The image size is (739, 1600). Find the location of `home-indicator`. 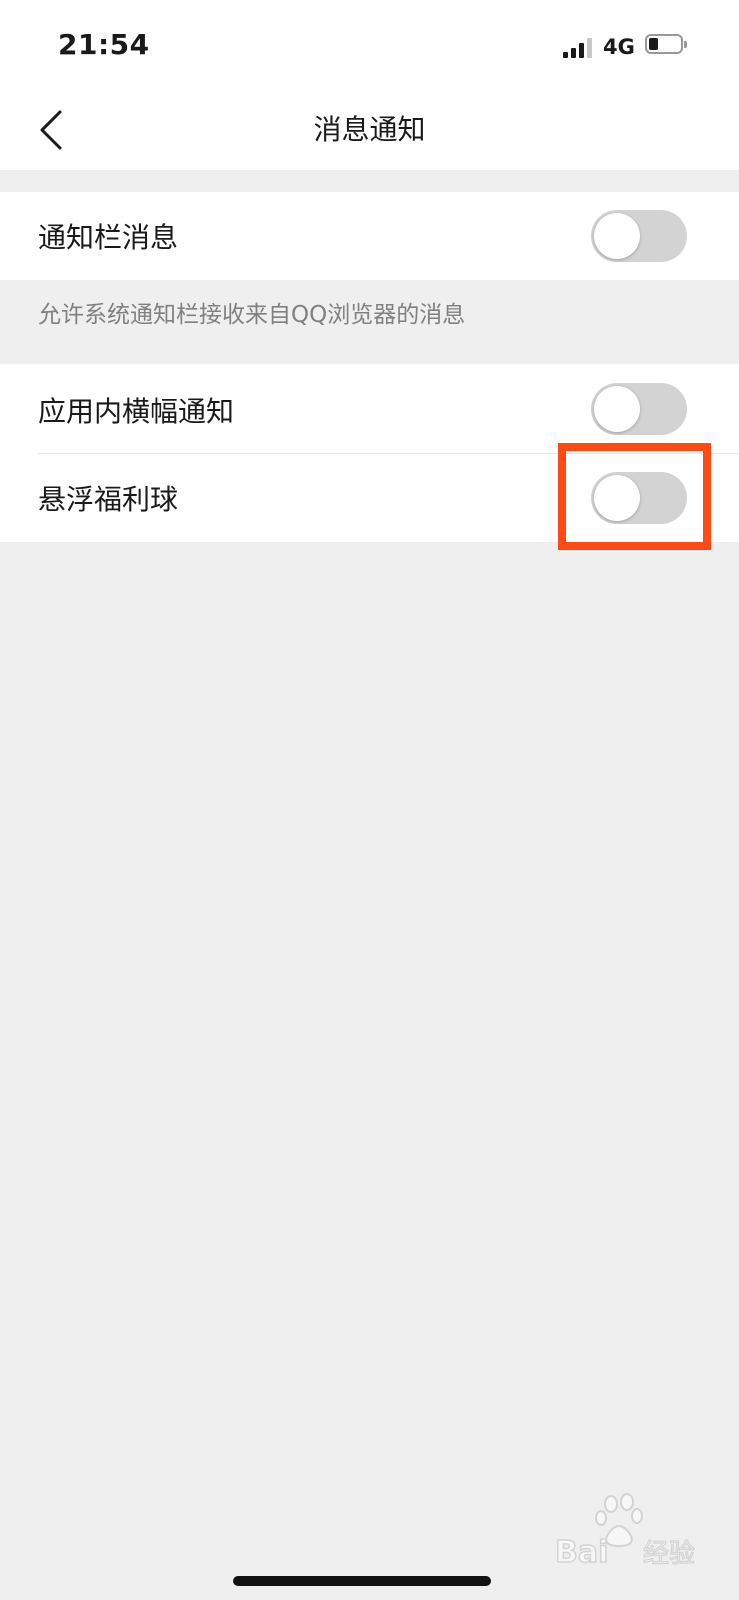

home-indicator is located at coordinates (362, 1581).